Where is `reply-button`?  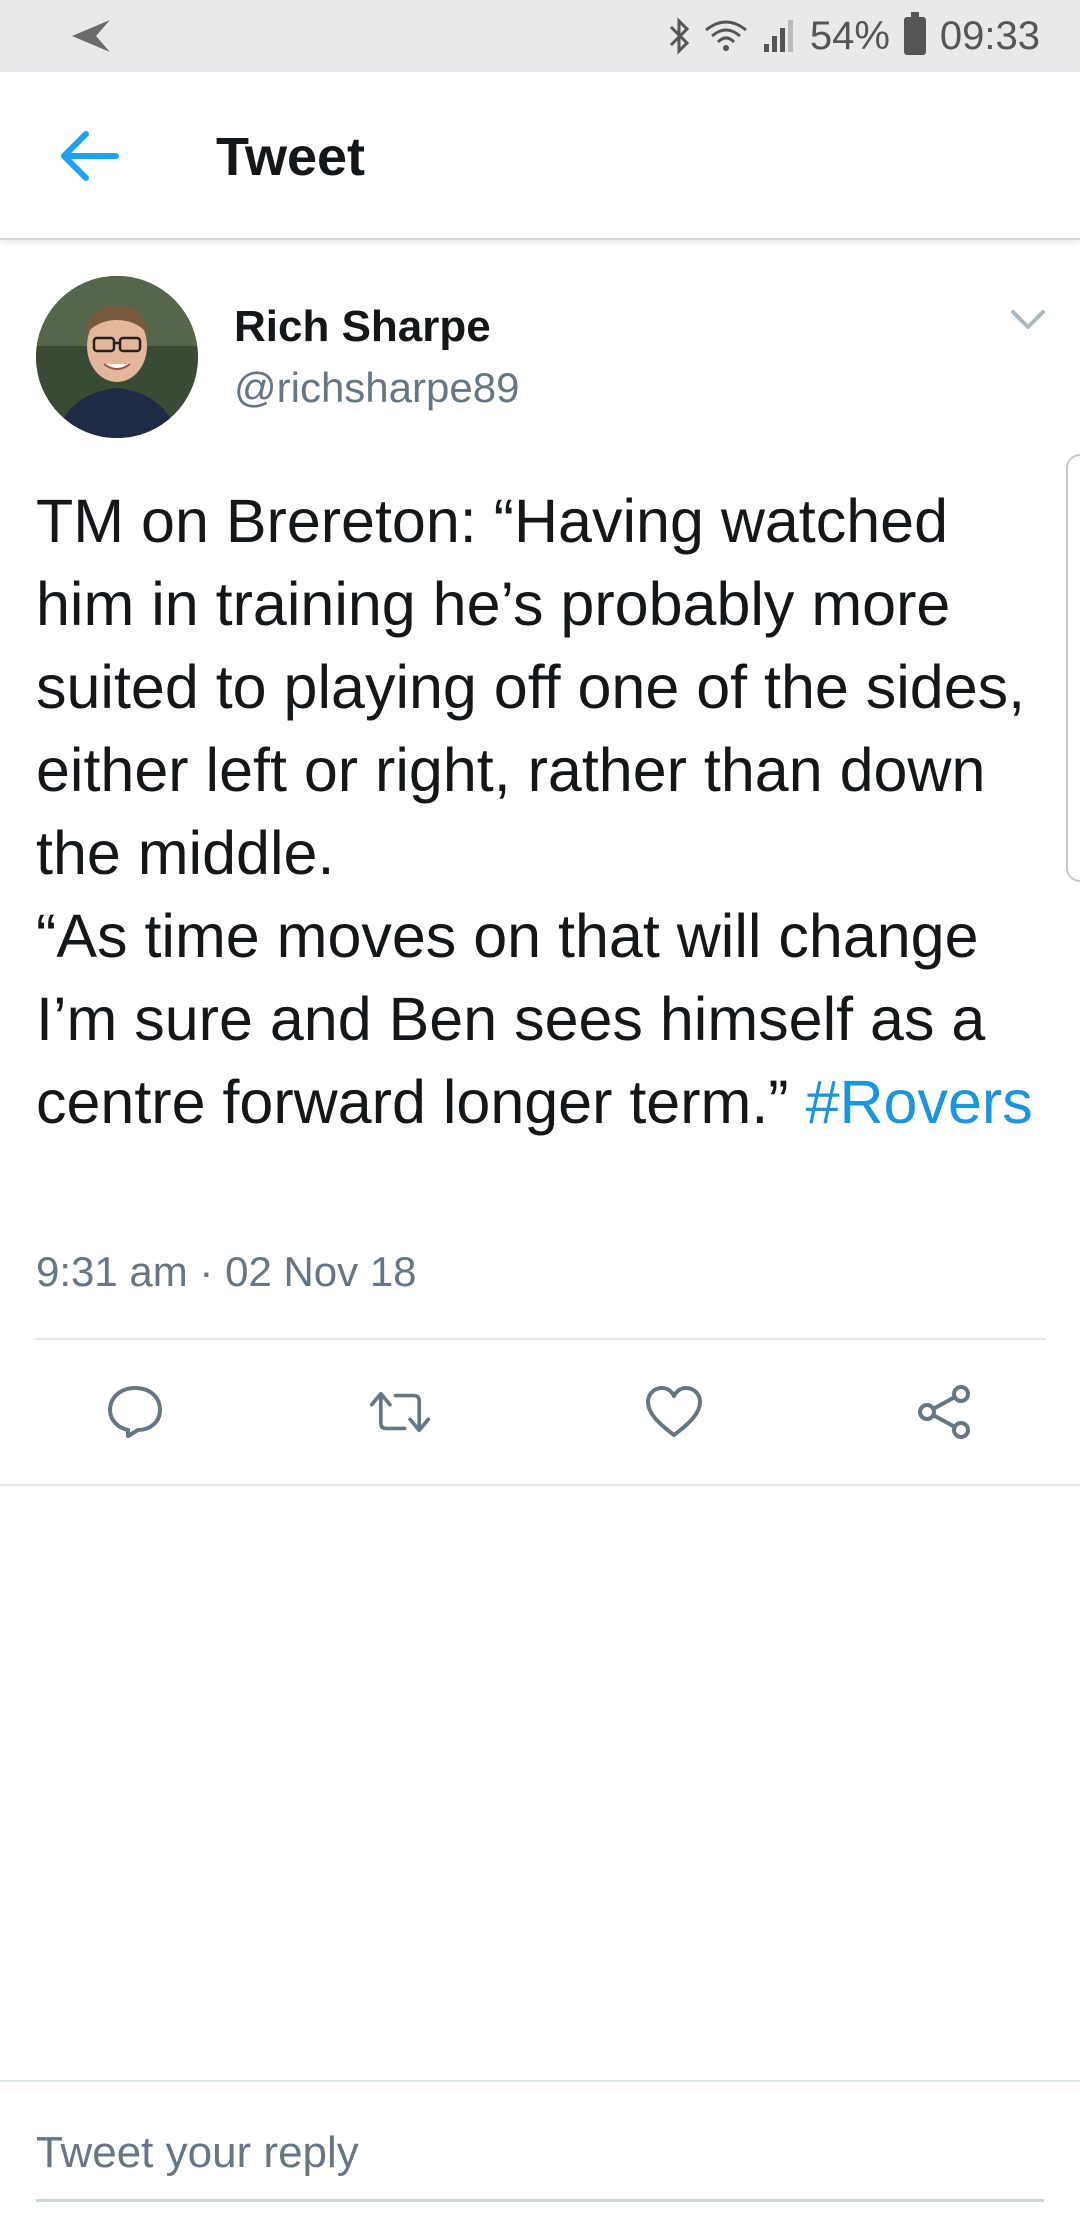 reply-button is located at coordinates (135, 1412).